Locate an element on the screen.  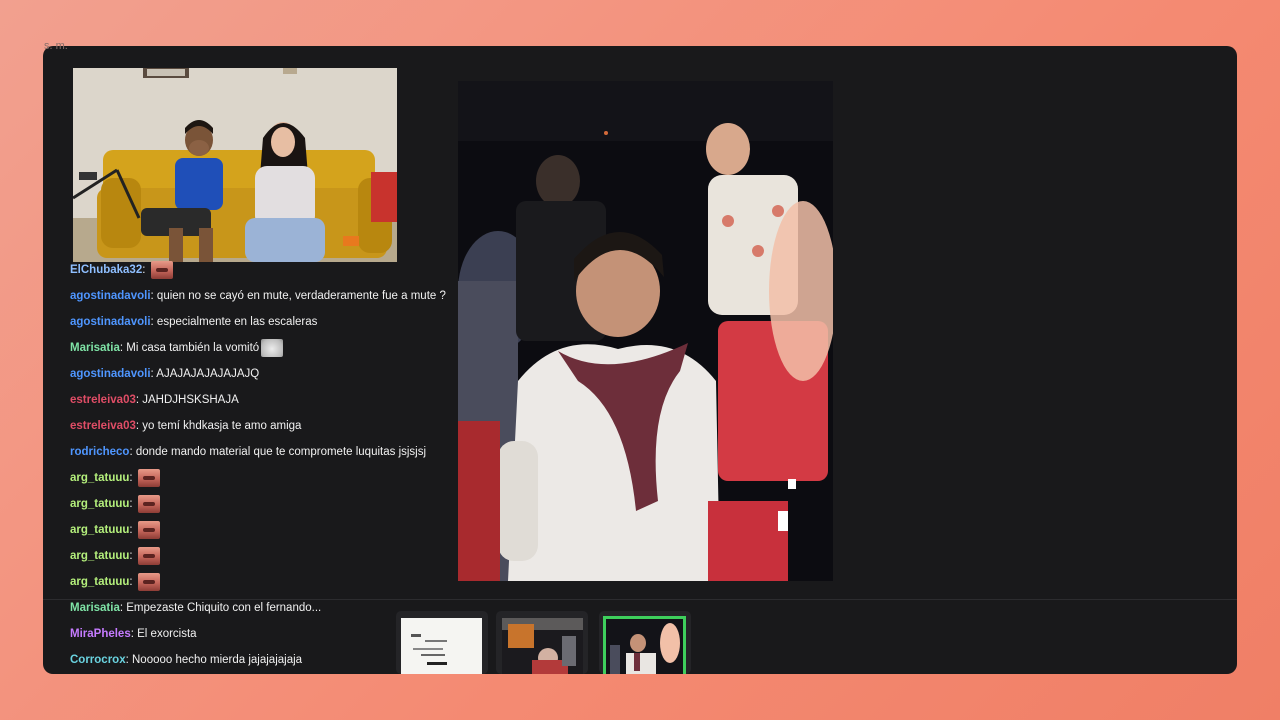
chat-message: ElChubaka32: is located at coordinates (121, 270).